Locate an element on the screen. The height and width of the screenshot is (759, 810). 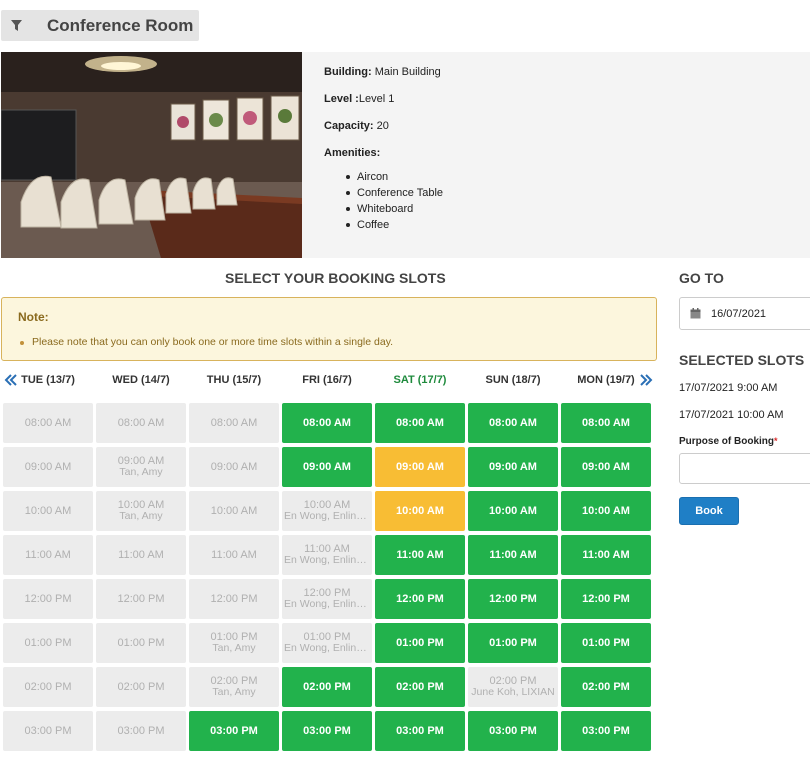
goto-date-input: 16/07/2021 is located at coordinates (744, 313).